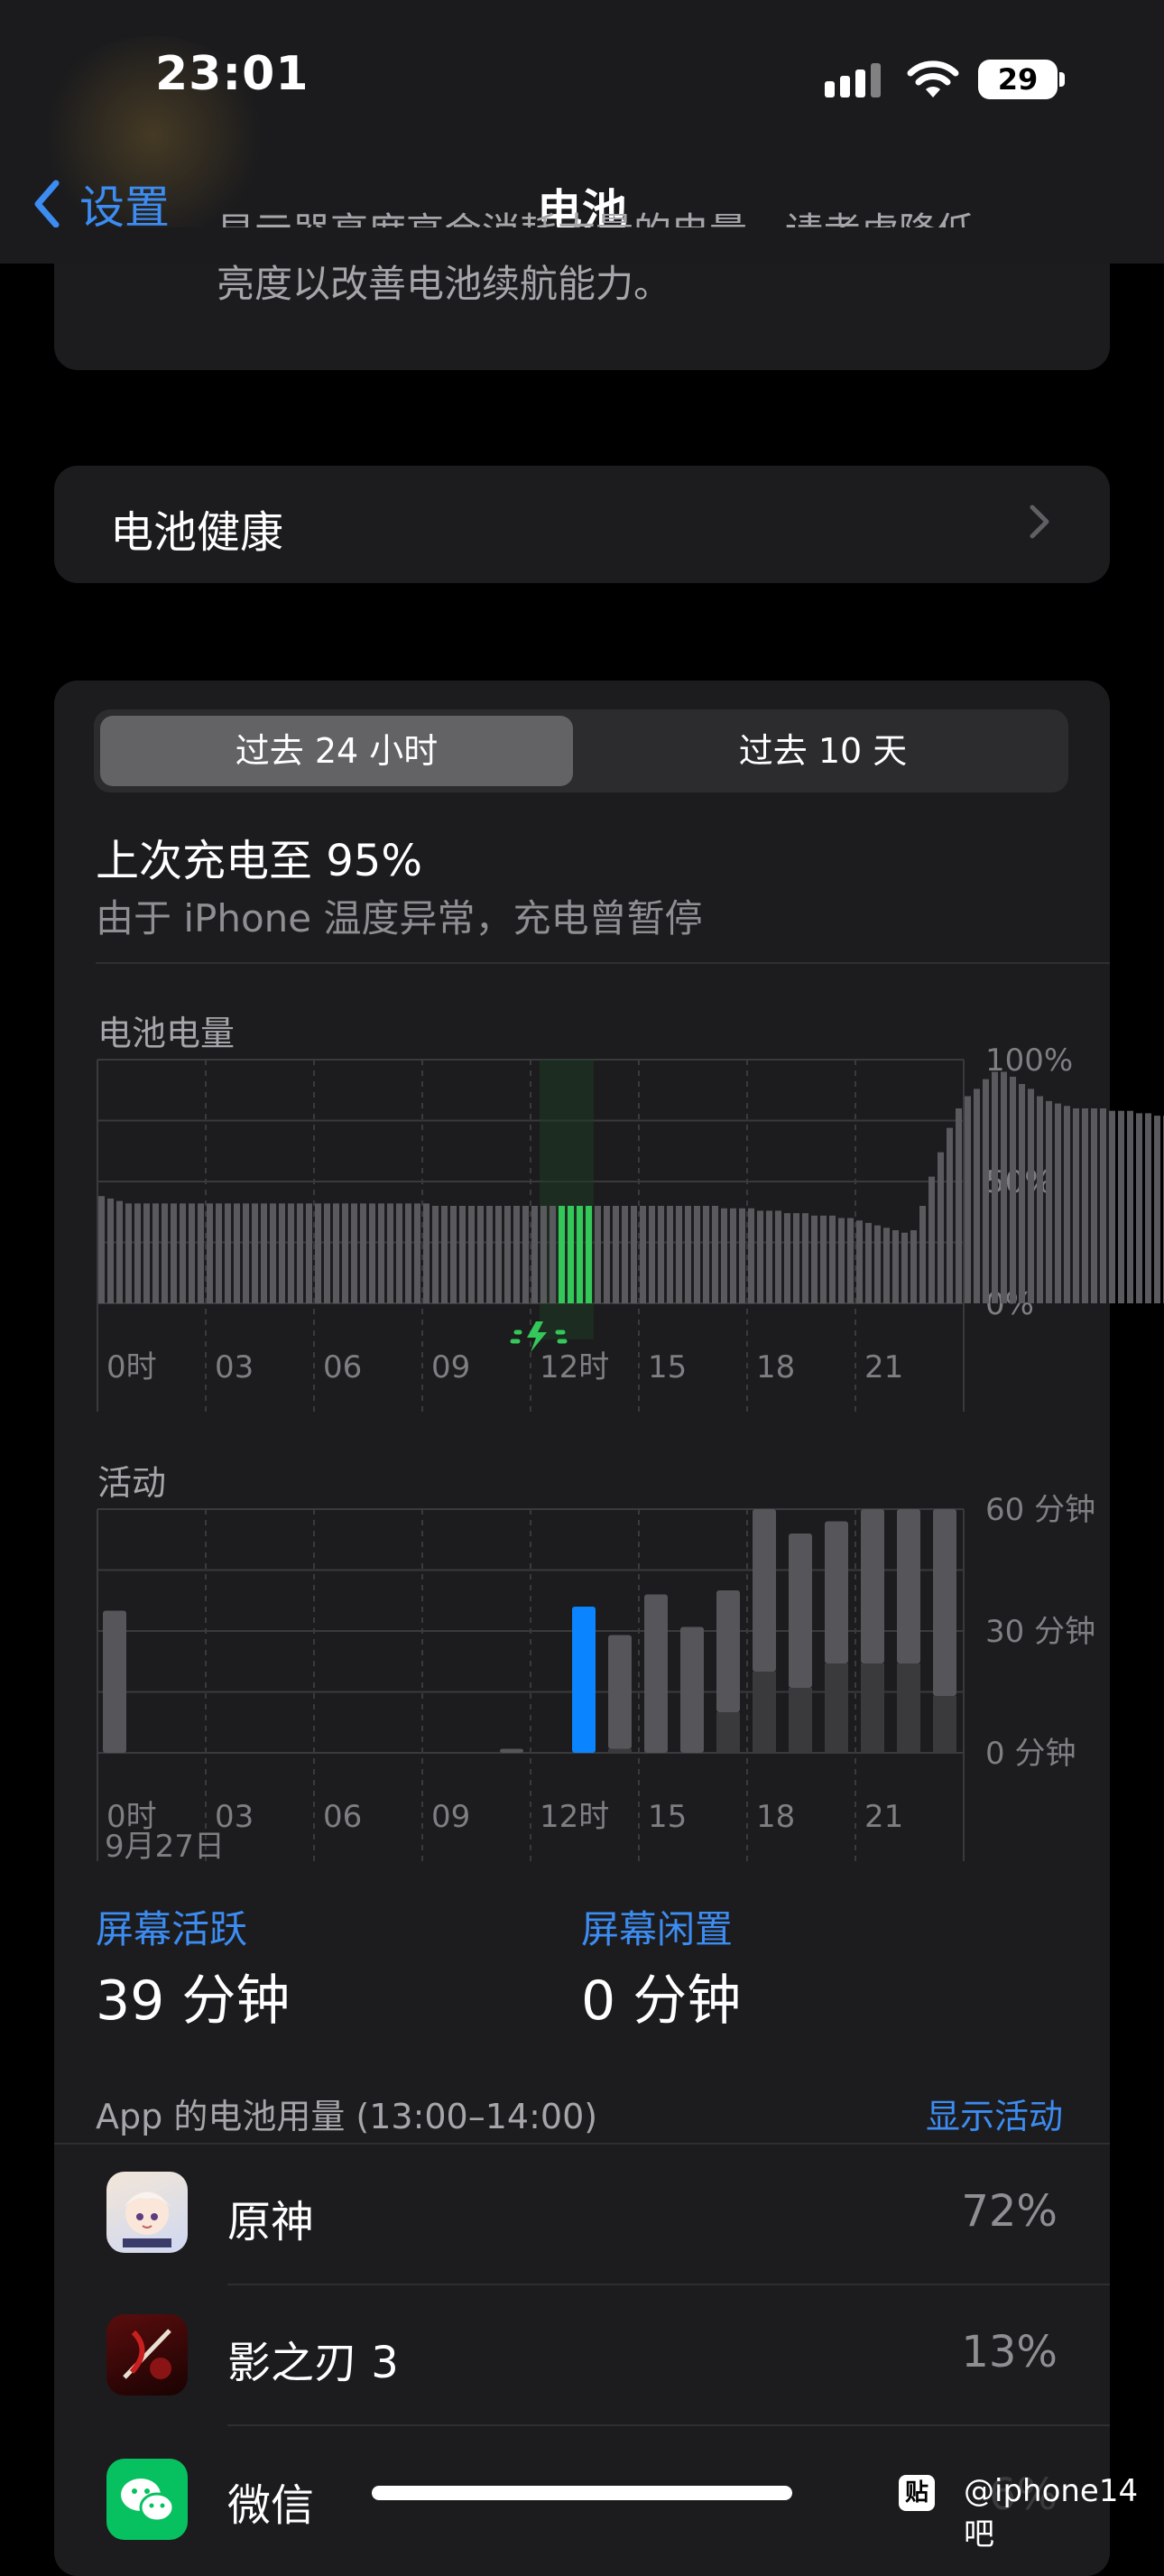  Describe the element at coordinates (1040, 1510) in the screenshot. I see `activity-y-tick: 60 分钟` at that location.